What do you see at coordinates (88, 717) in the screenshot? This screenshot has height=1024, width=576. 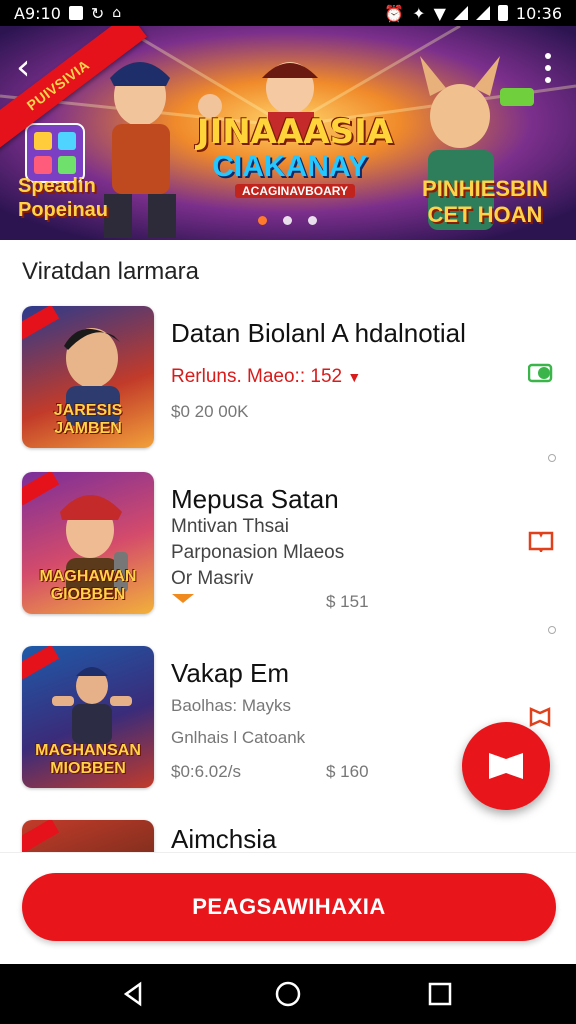 I see `game-thumbnail: MAGHANSAN MIOBBEN` at bounding box center [88, 717].